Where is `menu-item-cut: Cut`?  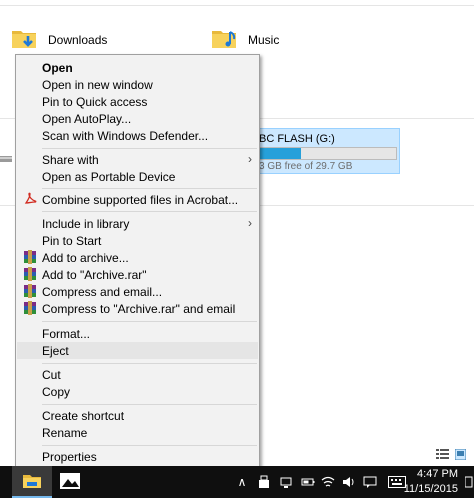
menu-item-cut: Cut is located at coordinates (137, 374).